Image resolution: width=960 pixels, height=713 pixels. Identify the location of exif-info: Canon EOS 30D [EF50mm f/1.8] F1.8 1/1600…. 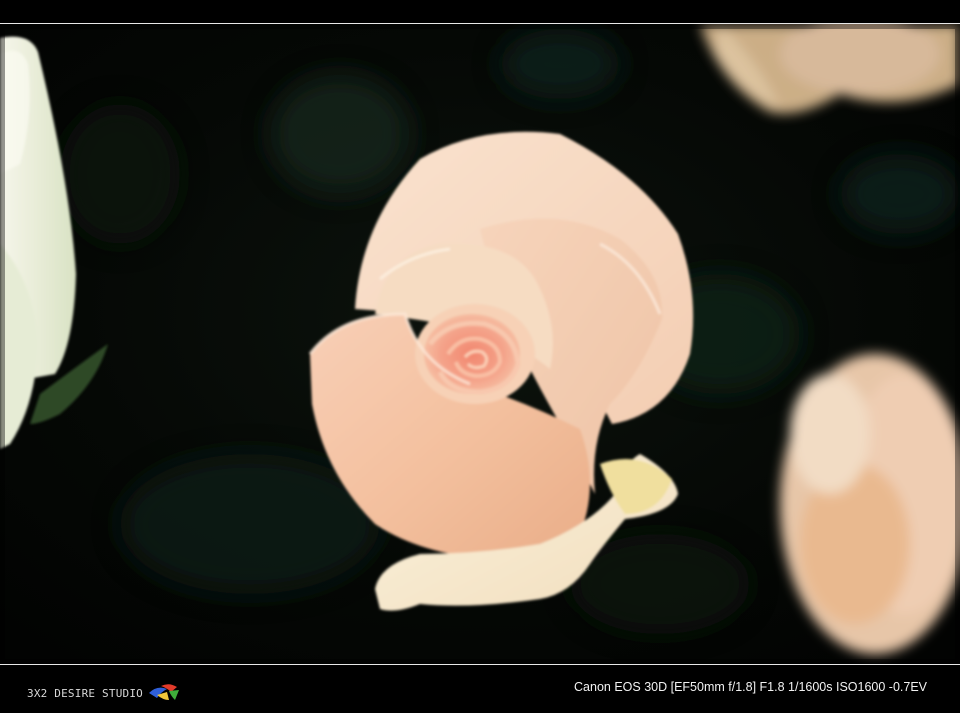
(750, 687).